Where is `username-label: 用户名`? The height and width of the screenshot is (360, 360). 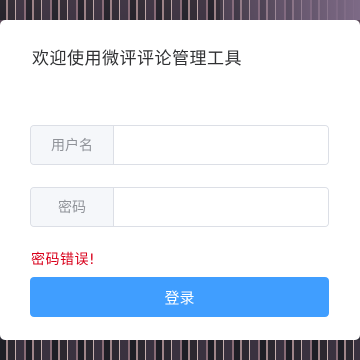 username-label: 用户名 is located at coordinates (72, 145).